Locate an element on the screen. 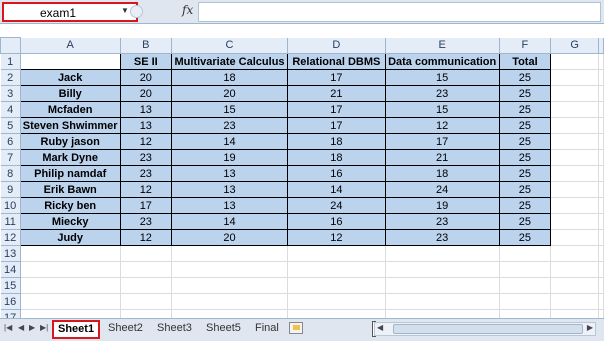 Image resolution: width=604 pixels, height=341 pixels. row-header: 11 is located at coordinates (10, 221).